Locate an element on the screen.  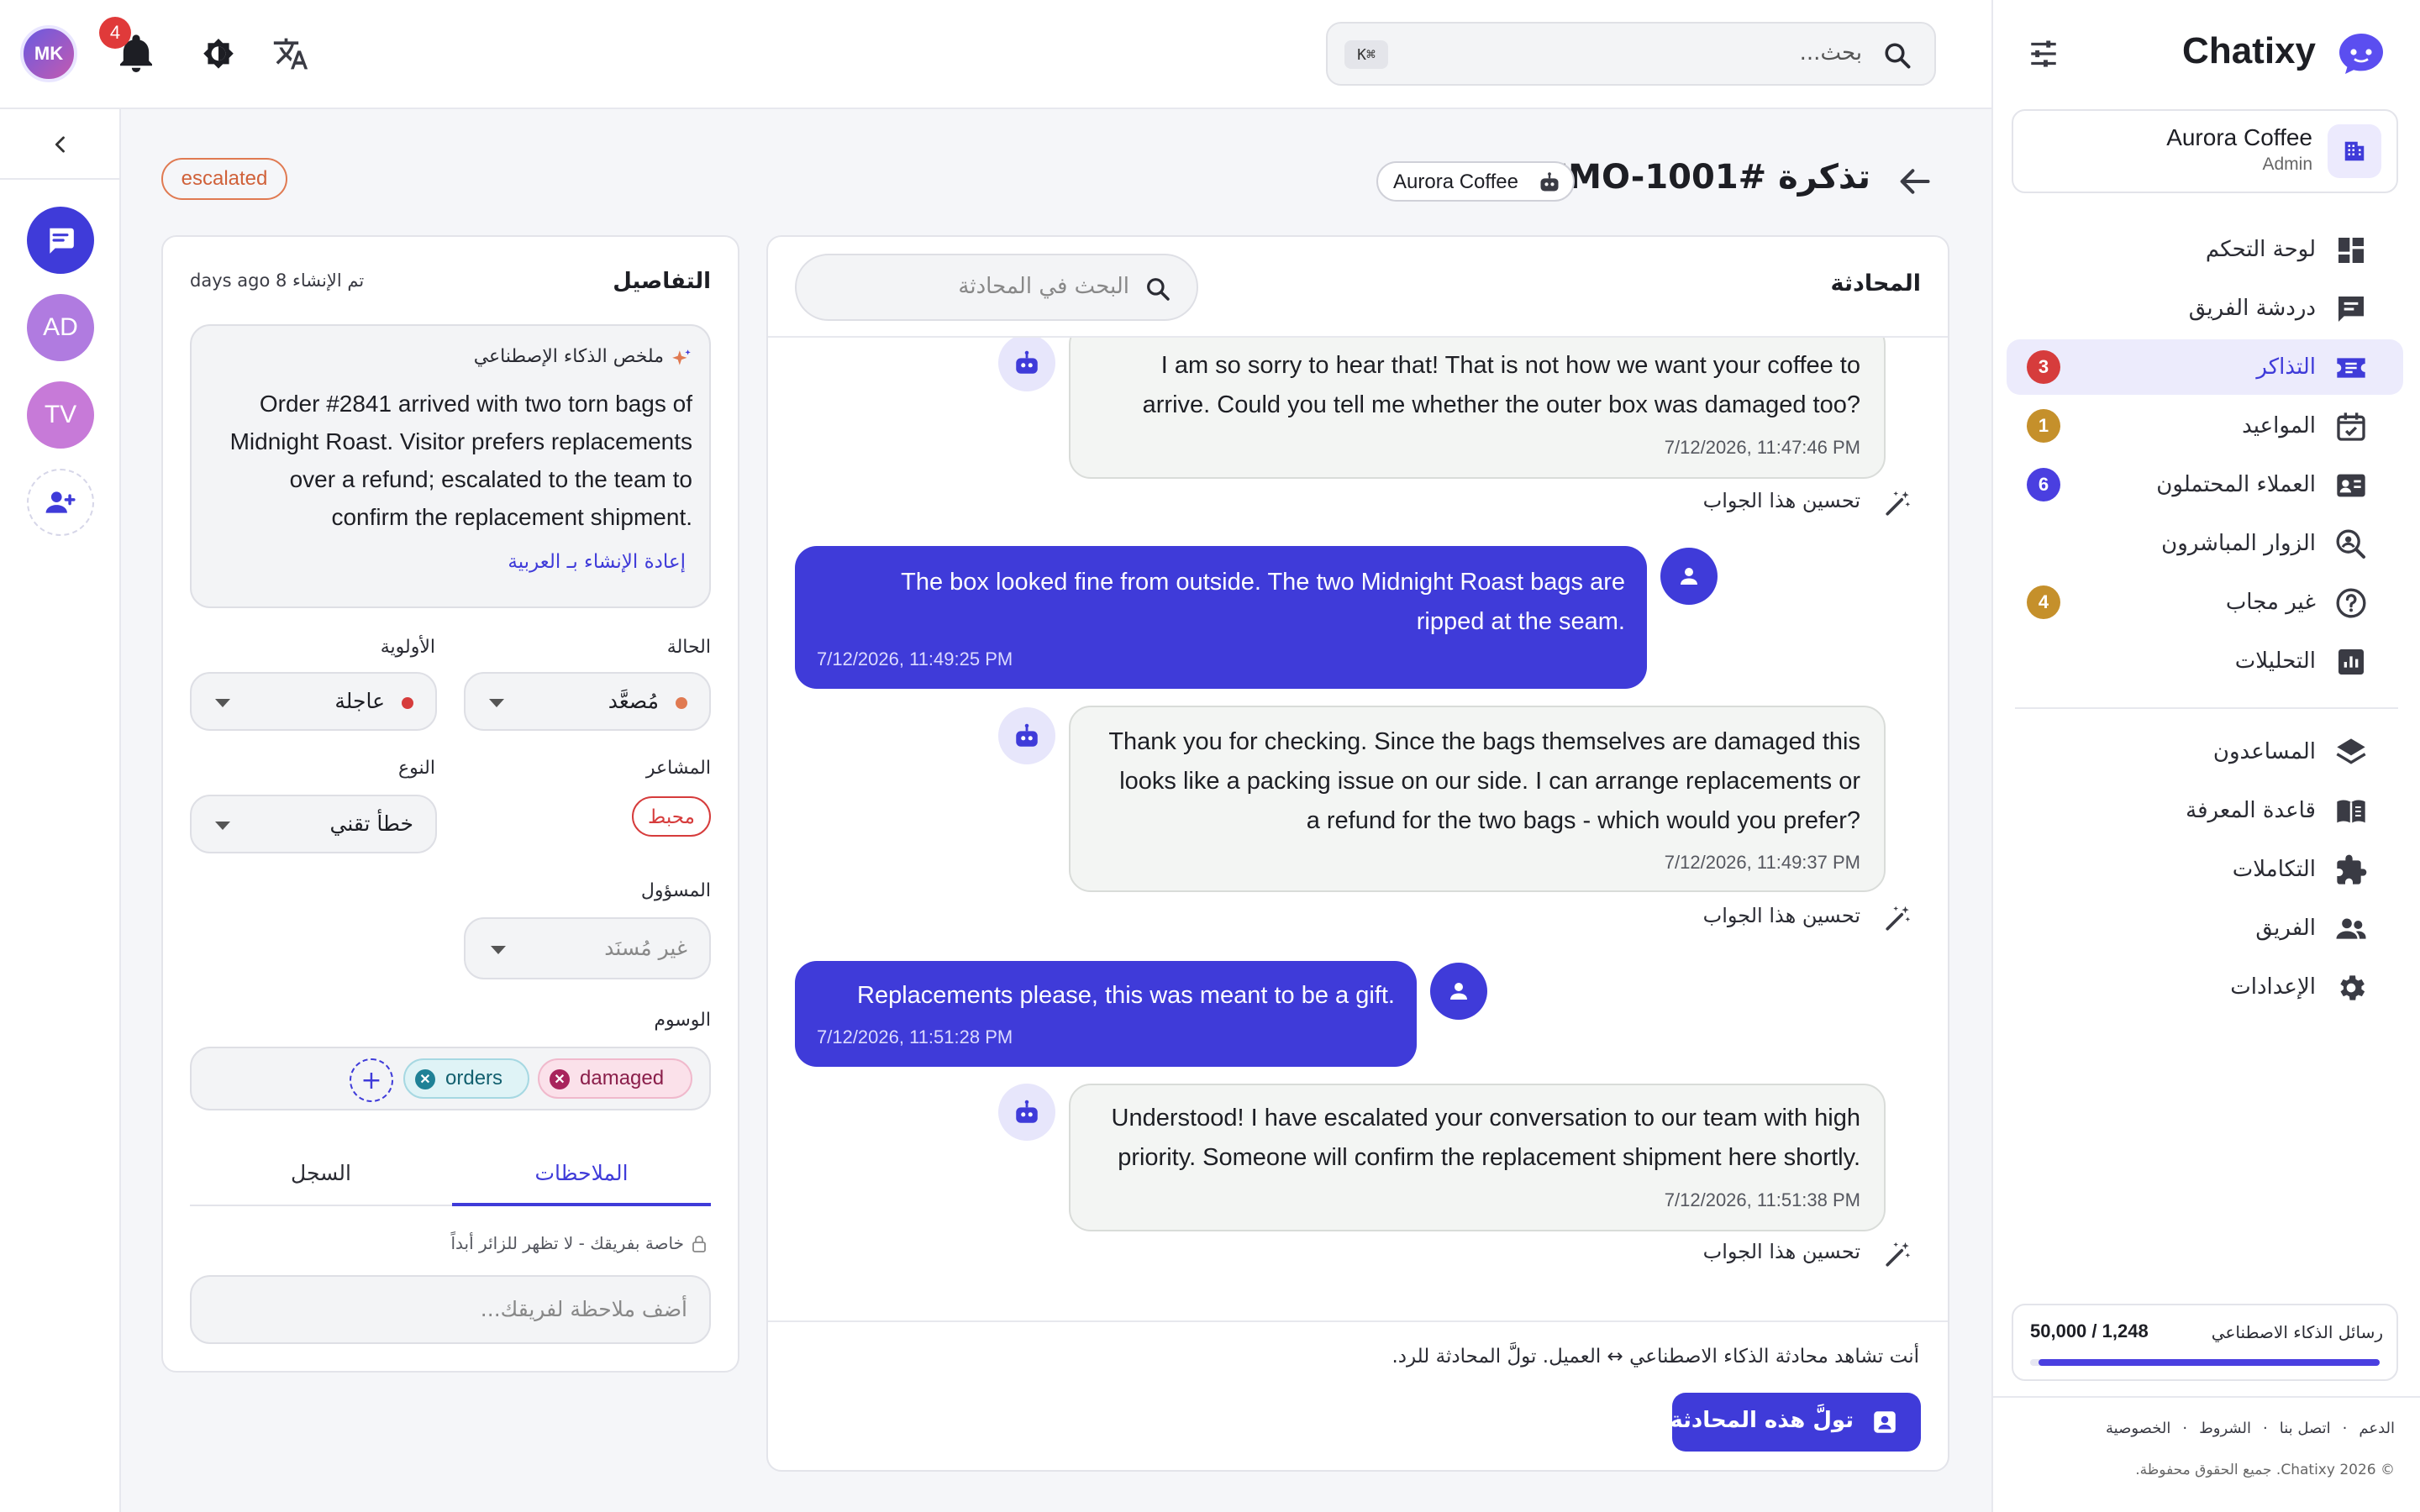
sidebar-item-unanswered: غير مجاب 4 is located at coordinates (2205, 602).